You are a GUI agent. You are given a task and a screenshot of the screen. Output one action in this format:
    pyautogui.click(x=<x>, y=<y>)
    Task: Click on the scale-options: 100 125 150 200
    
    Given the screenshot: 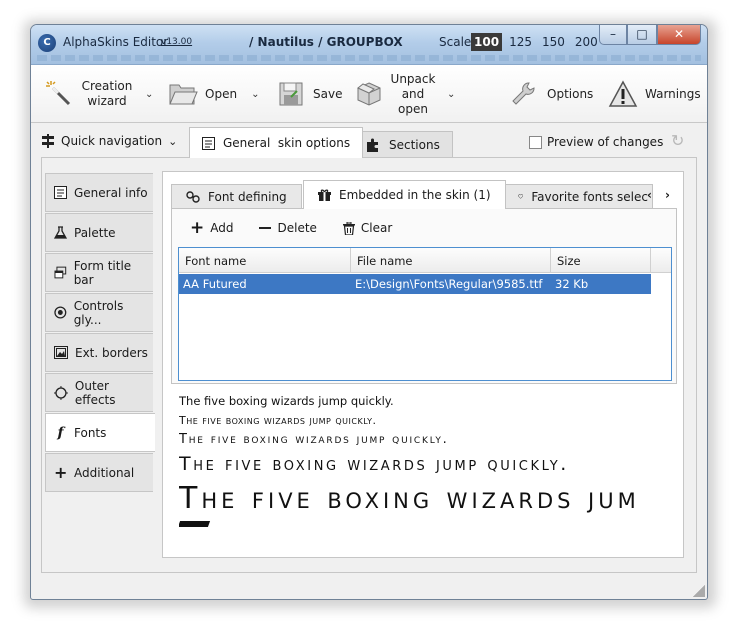 What is the action you would take?
    pyautogui.click(x=536, y=42)
    